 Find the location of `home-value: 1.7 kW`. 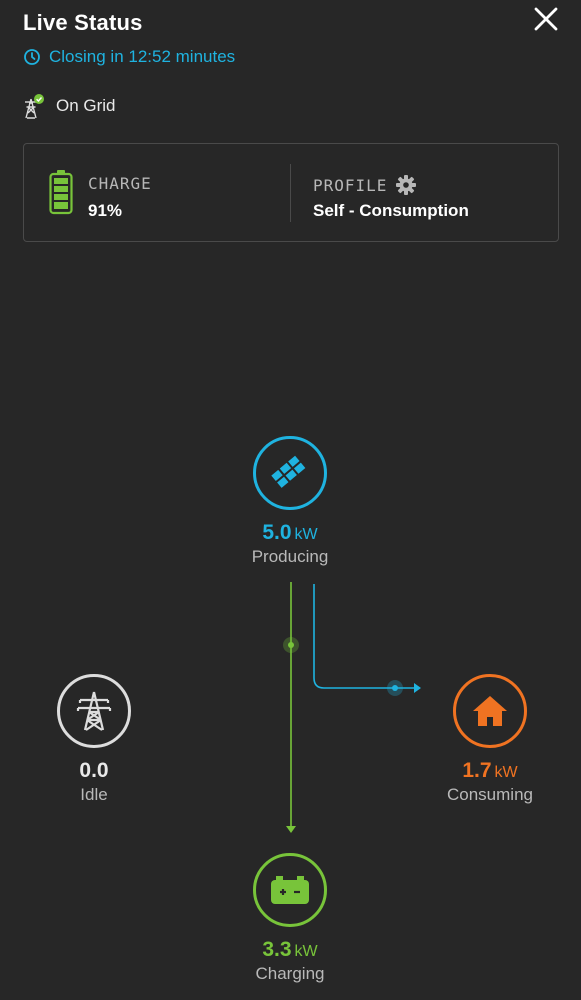

home-value: 1.7 kW is located at coordinates (490, 771).